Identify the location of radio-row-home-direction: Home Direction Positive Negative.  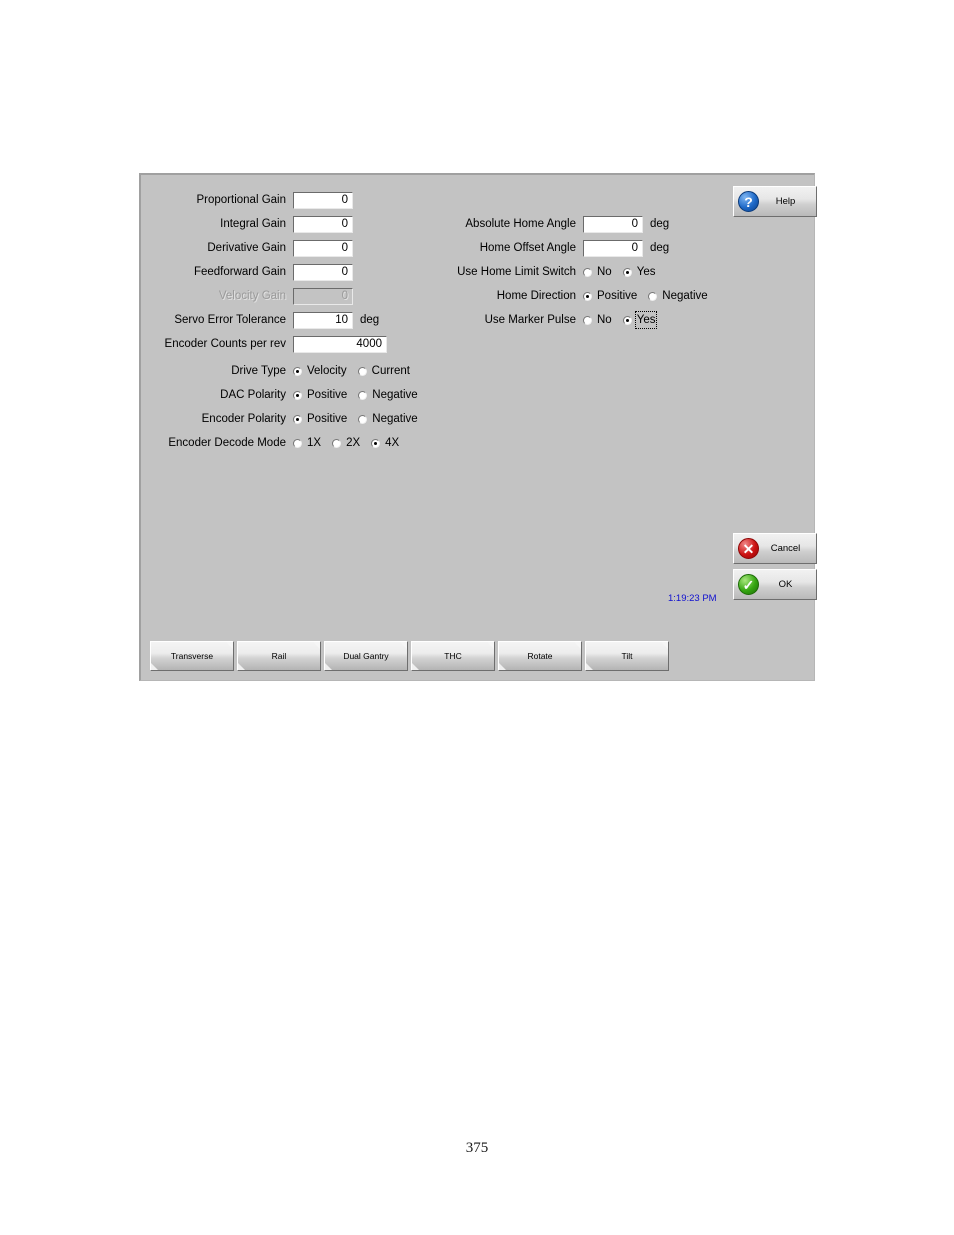
(582, 296).